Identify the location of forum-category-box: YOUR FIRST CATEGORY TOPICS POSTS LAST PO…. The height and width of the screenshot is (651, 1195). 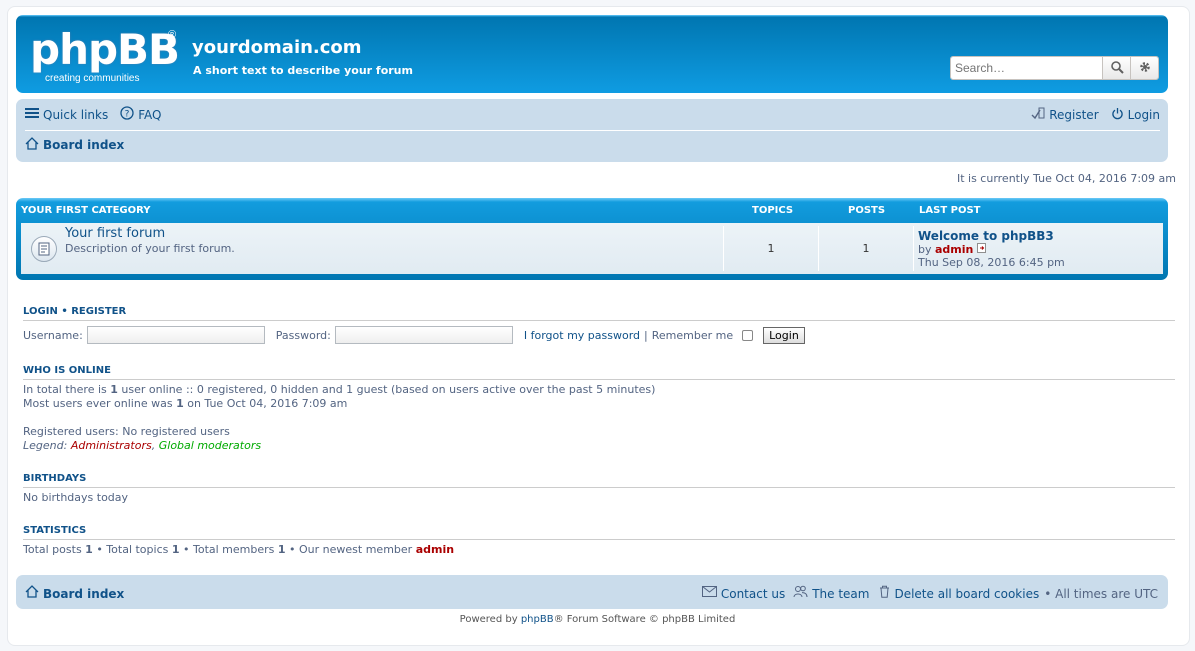
(592, 239).